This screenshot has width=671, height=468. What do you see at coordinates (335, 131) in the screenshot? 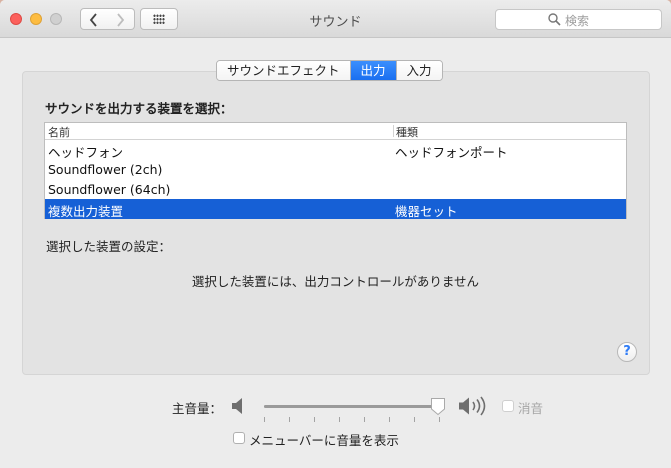
I see `table-header: 名前 種類` at bounding box center [335, 131].